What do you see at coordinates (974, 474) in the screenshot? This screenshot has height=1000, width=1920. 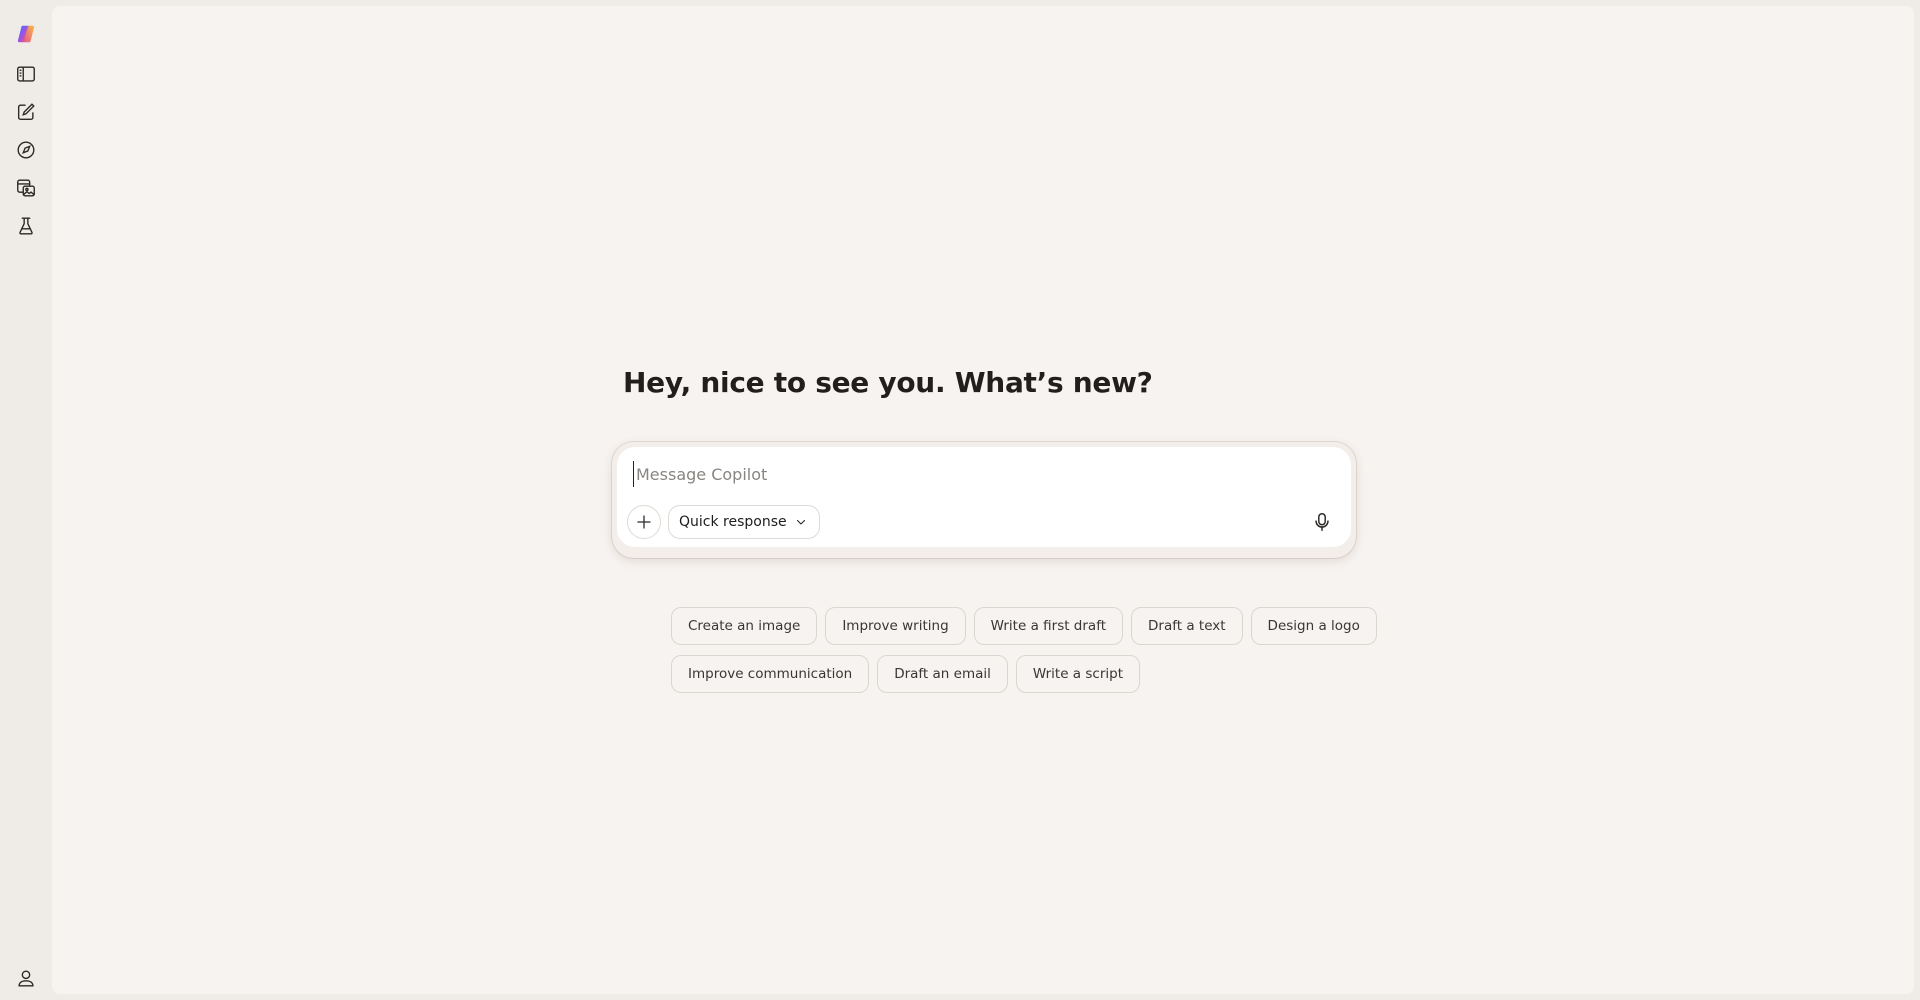 I see `message-input` at bounding box center [974, 474].